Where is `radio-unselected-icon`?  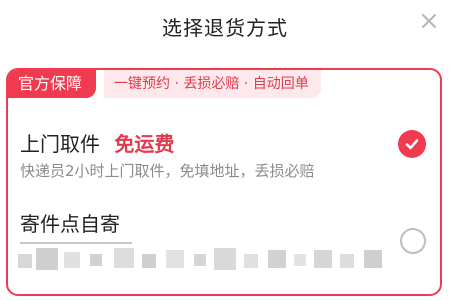 radio-unselected-icon is located at coordinates (413, 241).